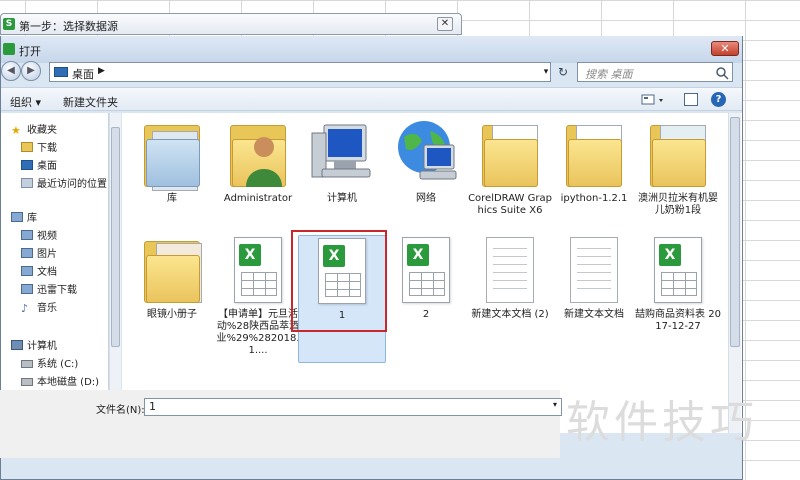 Image resolution: width=800 pixels, height=480 pixels. What do you see at coordinates (101, 71) in the screenshot?
I see `chevron-right-icon: ▶` at bounding box center [101, 71].